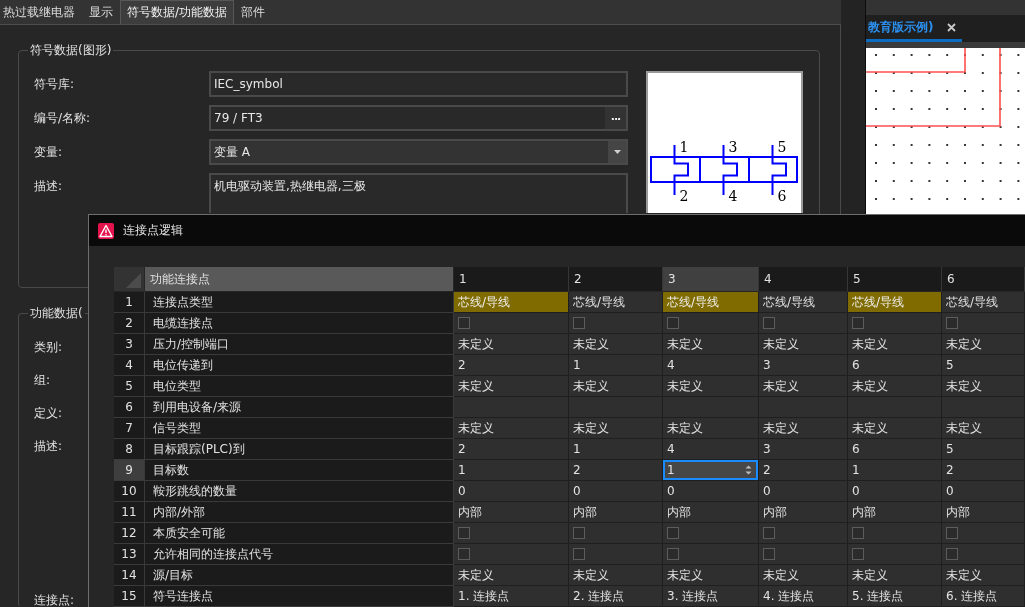  What do you see at coordinates (803, 596) in the screenshot?
I see `table-cell: 4. 连接点` at bounding box center [803, 596].